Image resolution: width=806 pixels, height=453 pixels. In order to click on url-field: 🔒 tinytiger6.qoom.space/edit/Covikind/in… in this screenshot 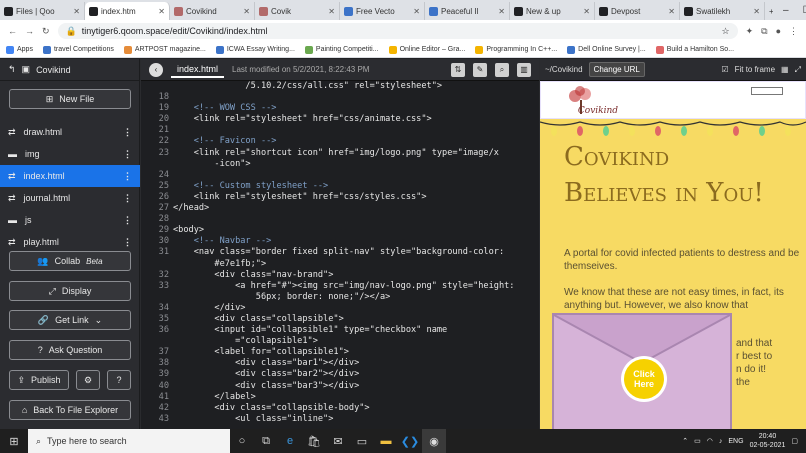, I will do `click(397, 31)`.